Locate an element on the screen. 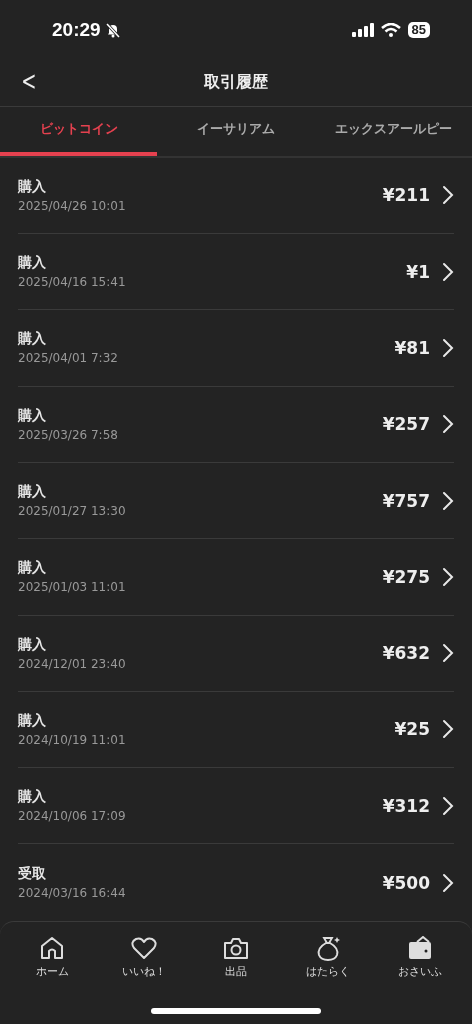  nav-item: おさいふ is located at coordinates (420, 959).